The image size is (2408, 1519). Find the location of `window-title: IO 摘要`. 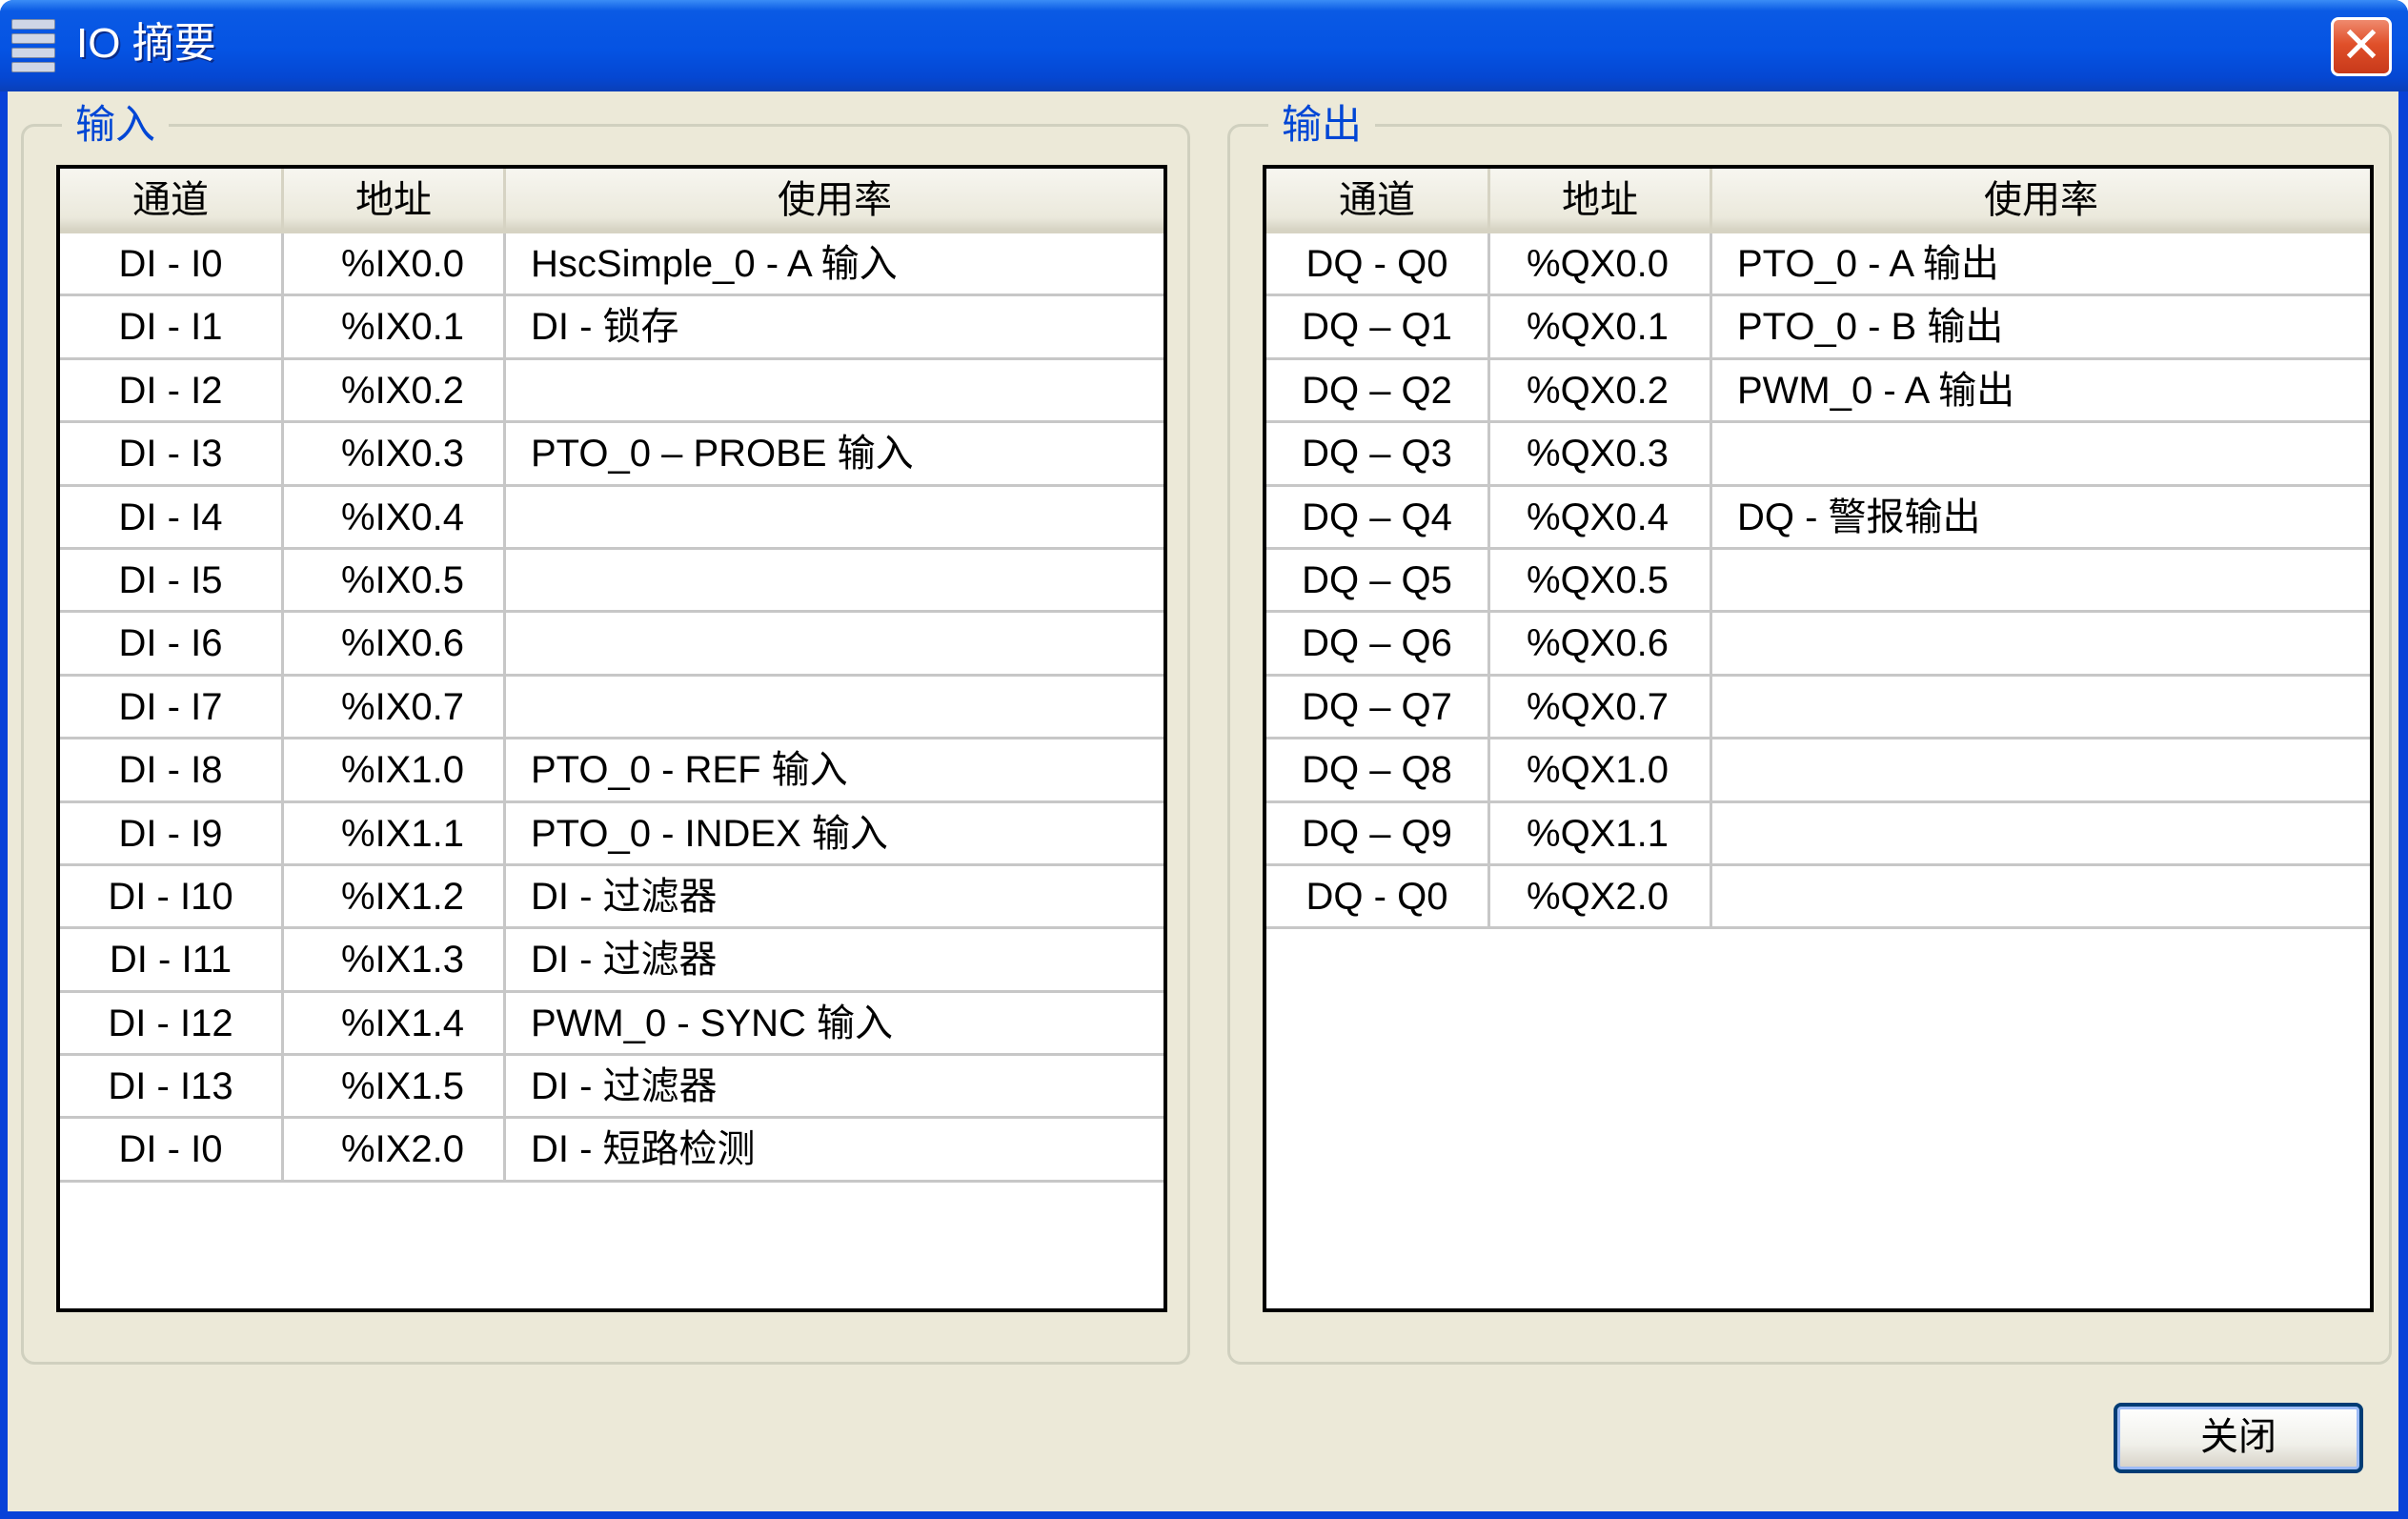

window-title: IO 摘要 is located at coordinates (146, 43).